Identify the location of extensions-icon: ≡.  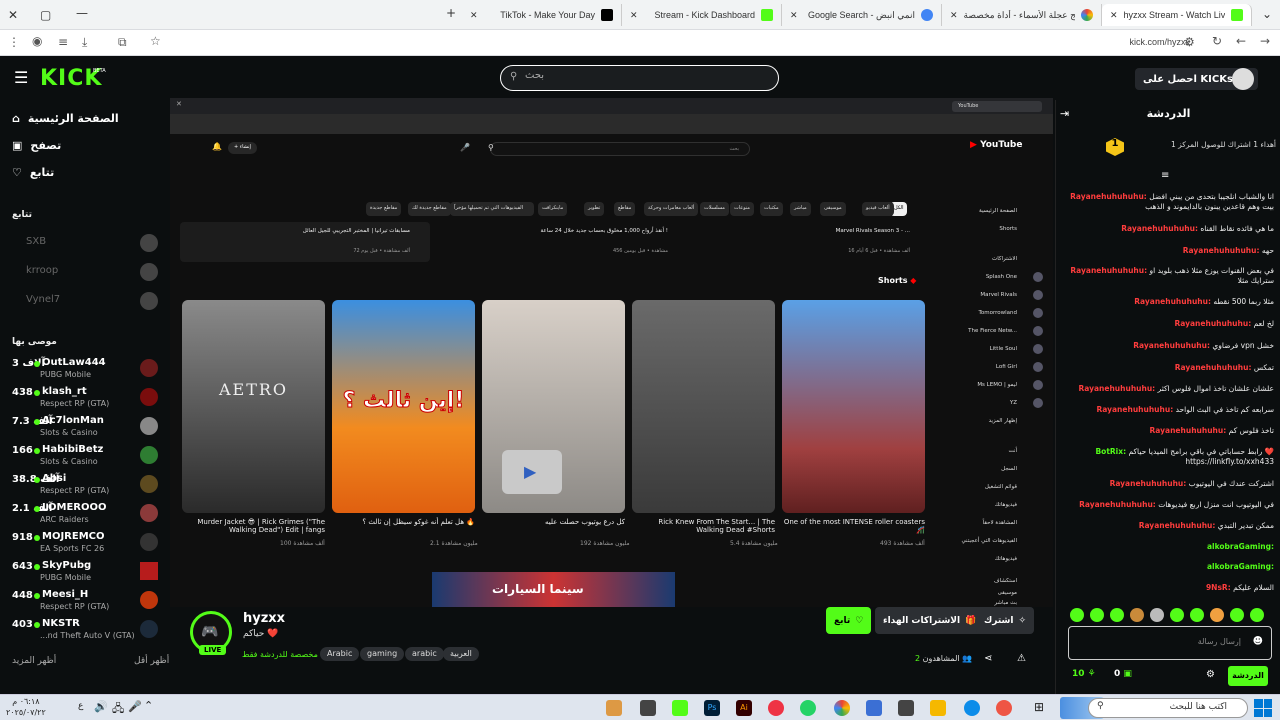
(63, 42).